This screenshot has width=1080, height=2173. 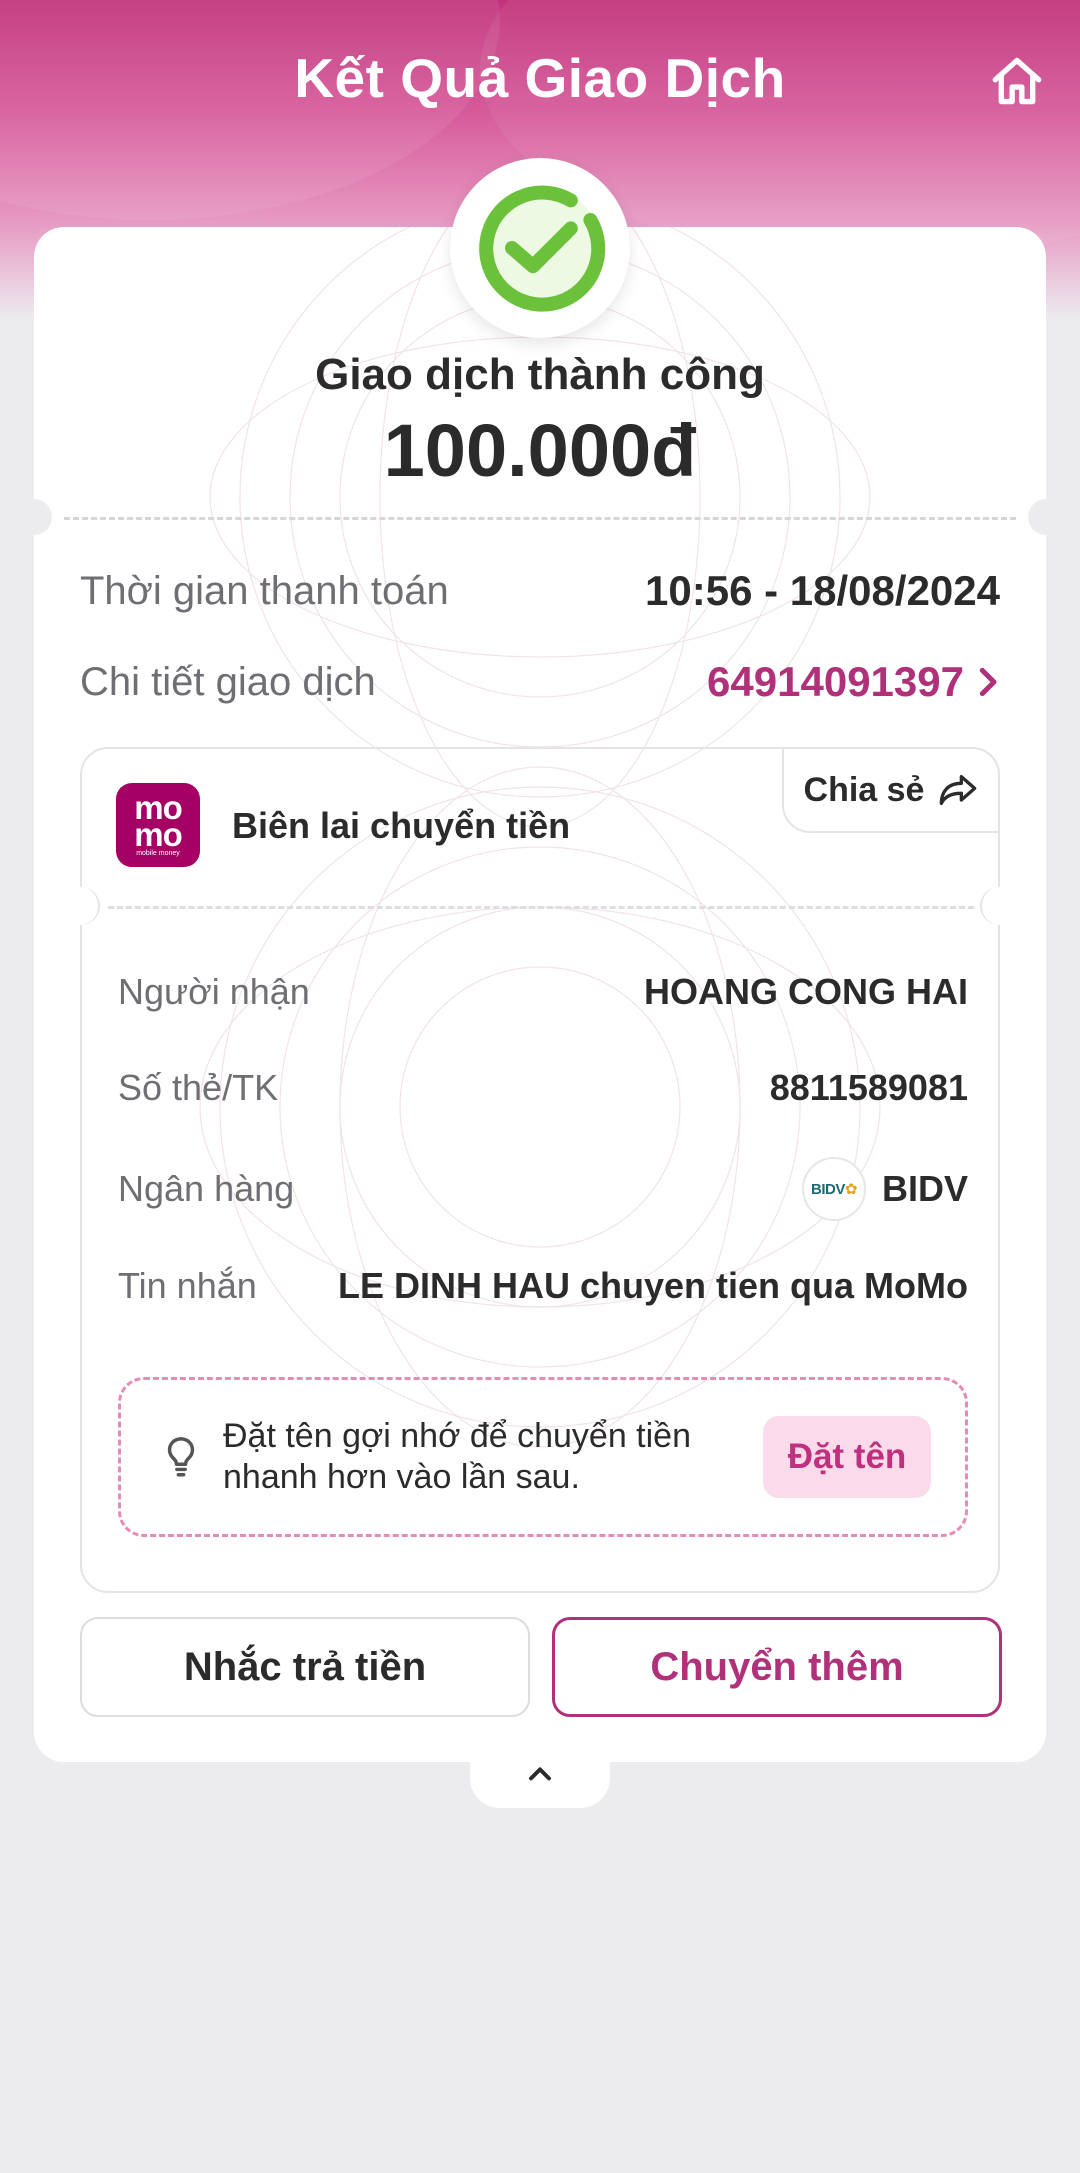 I want to click on payment-time-value: 10:56 - 18/08/2024, so click(x=822, y=590).